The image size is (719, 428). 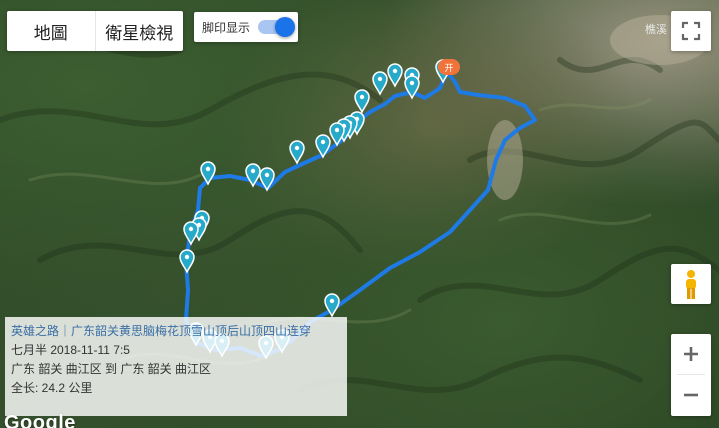 I want to click on route-author-date: 七月半 2018-11-11 7:5, so click(x=70, y=350).